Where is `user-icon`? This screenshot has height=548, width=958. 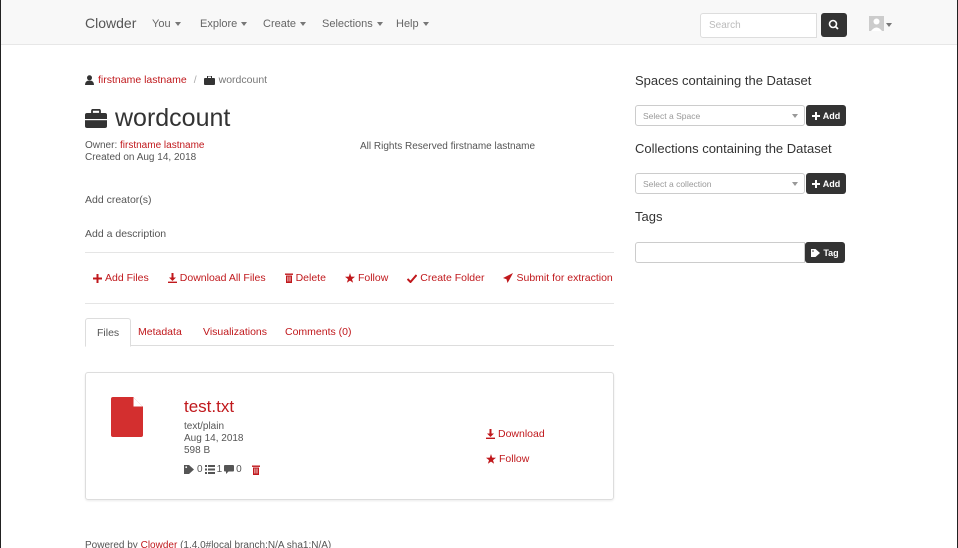
user-icon is located at coordinates (89, 80).